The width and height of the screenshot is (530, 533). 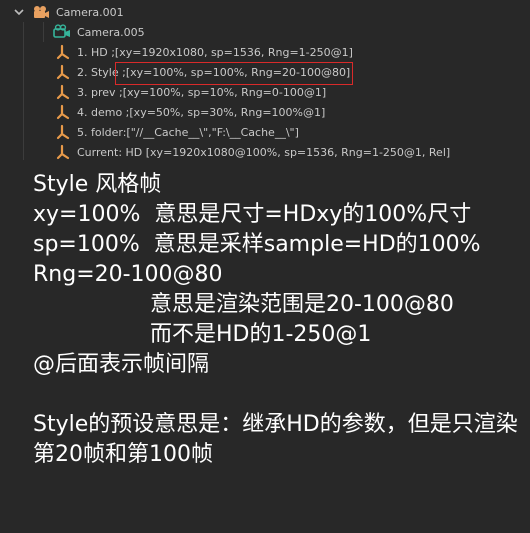 I want to click on note-spacer, so click(x=278, y=395).